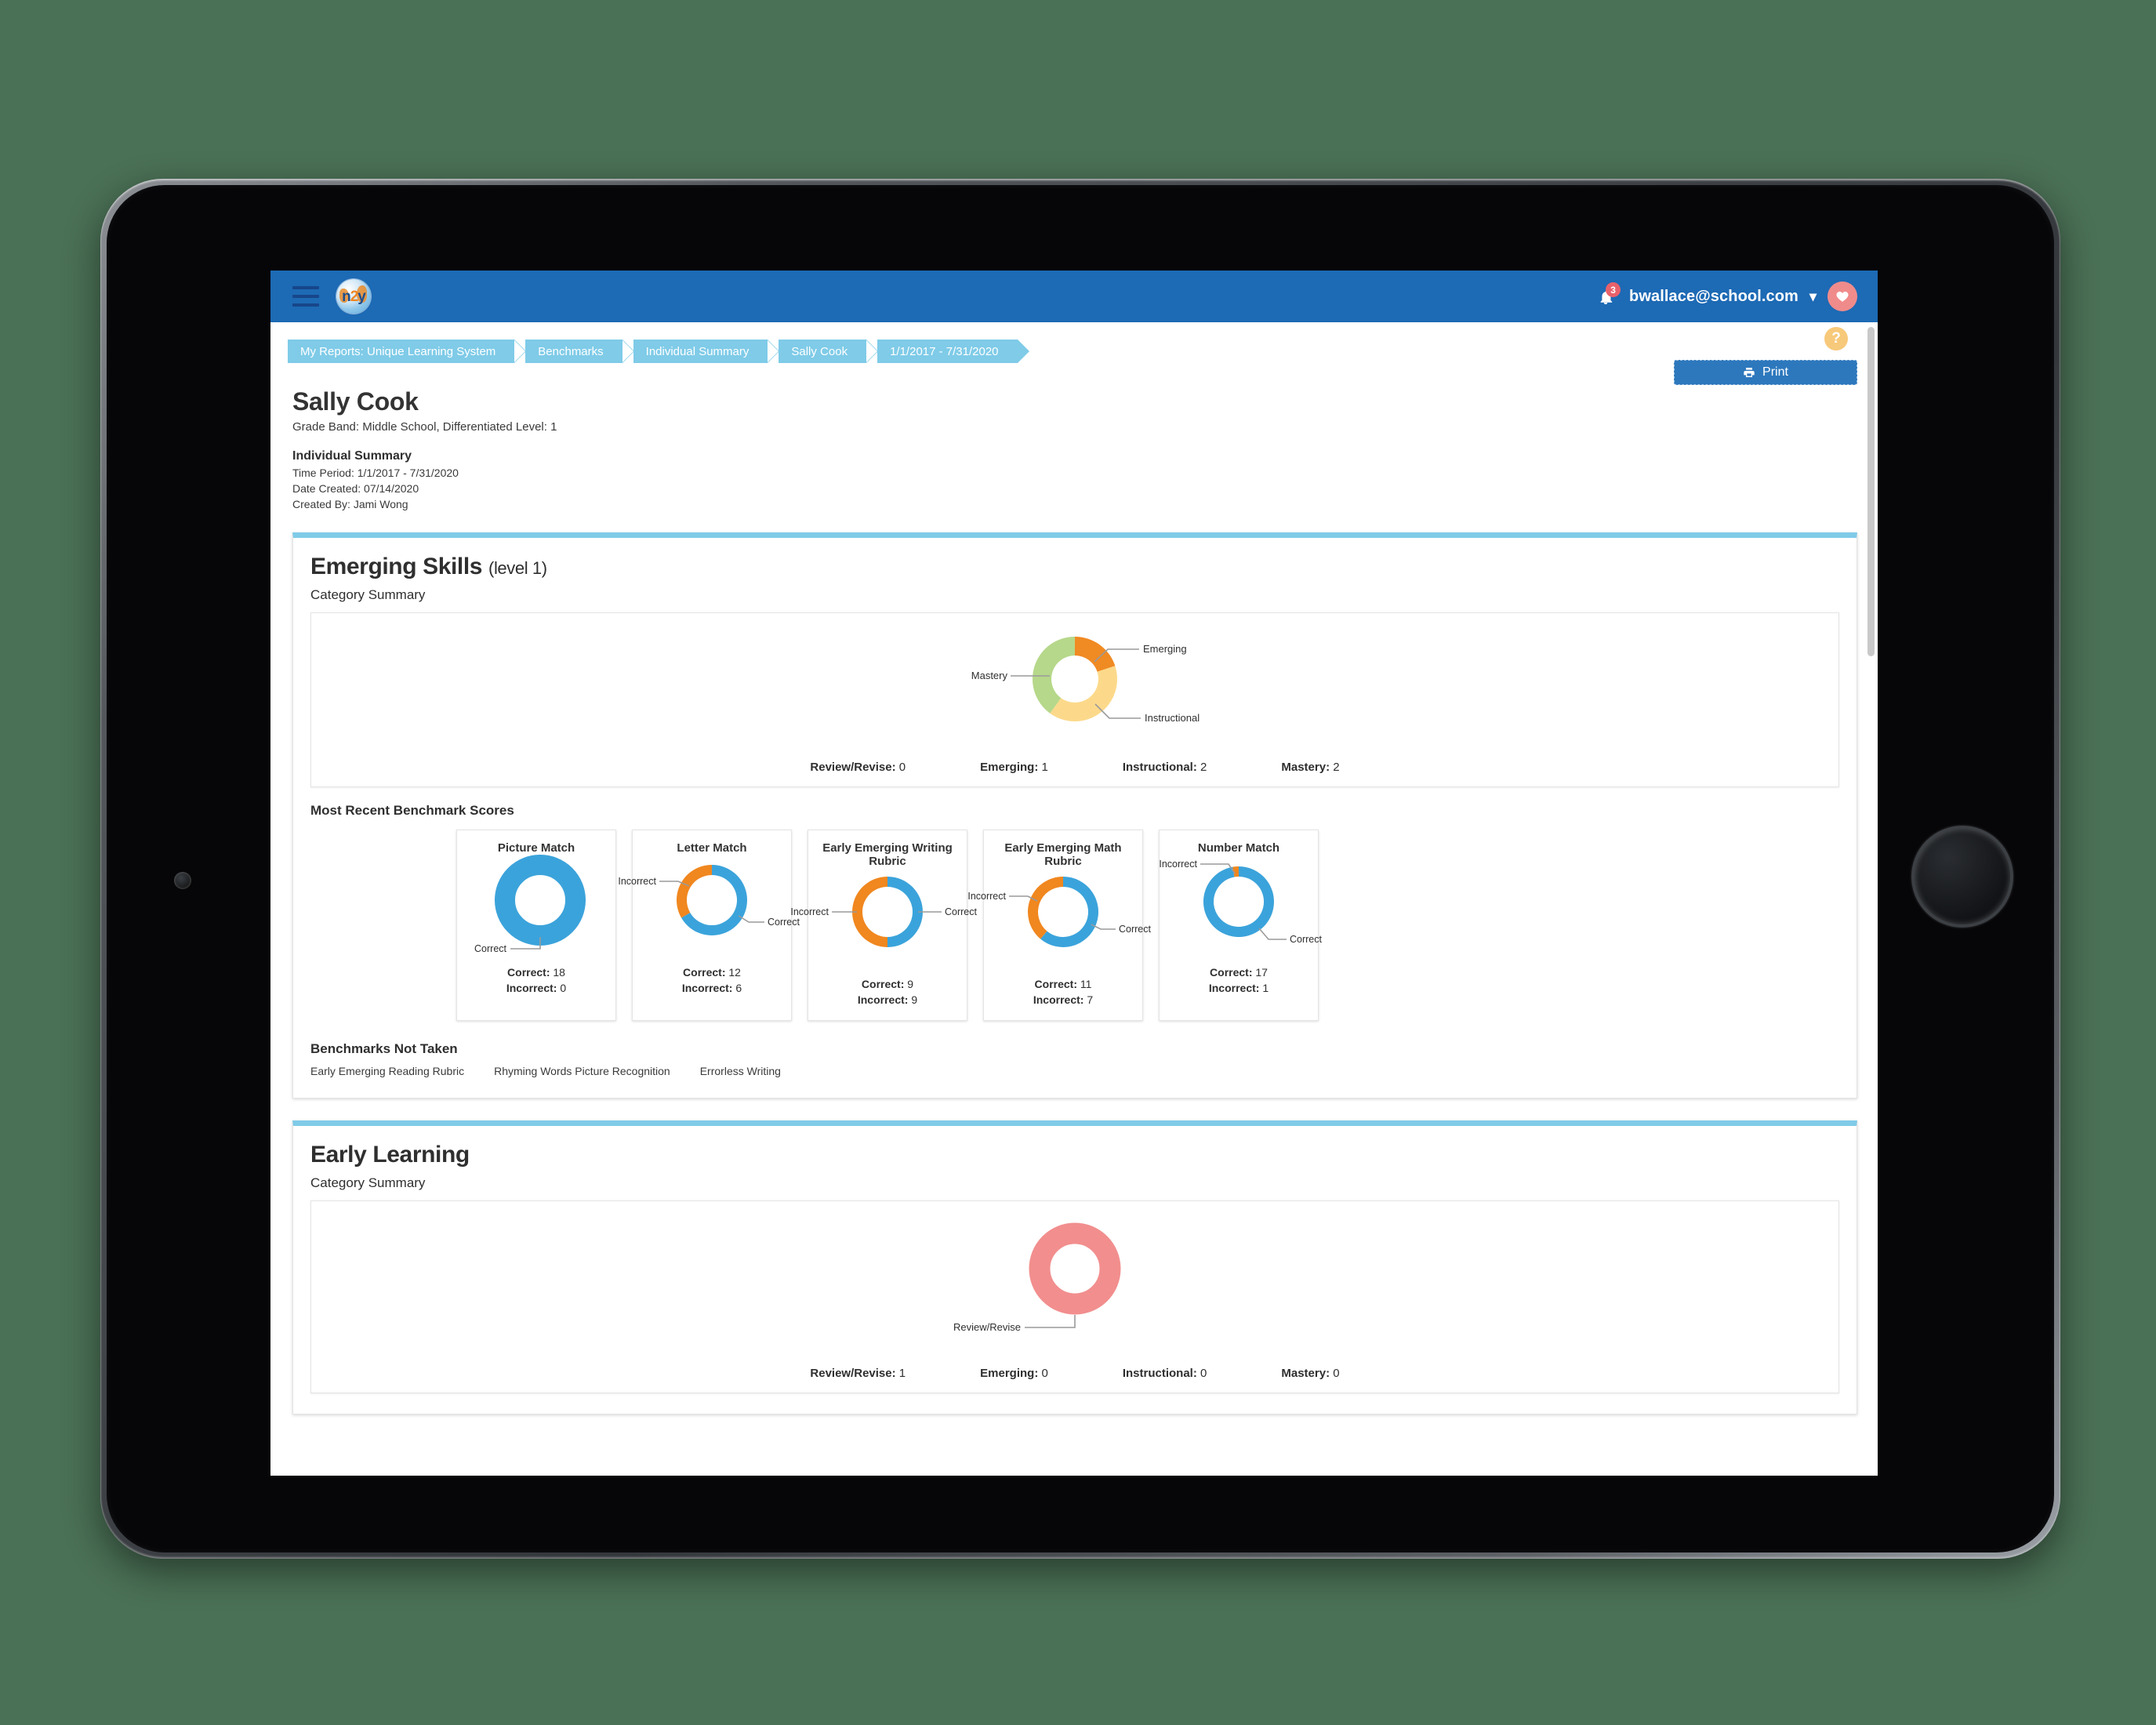 The width and height of the screenshot is (2156, 1725). What do you see at coordinates (810, 911) in the screenshot?
I see `label-incorrect: Incorrect` at bounding box center [810, 911].